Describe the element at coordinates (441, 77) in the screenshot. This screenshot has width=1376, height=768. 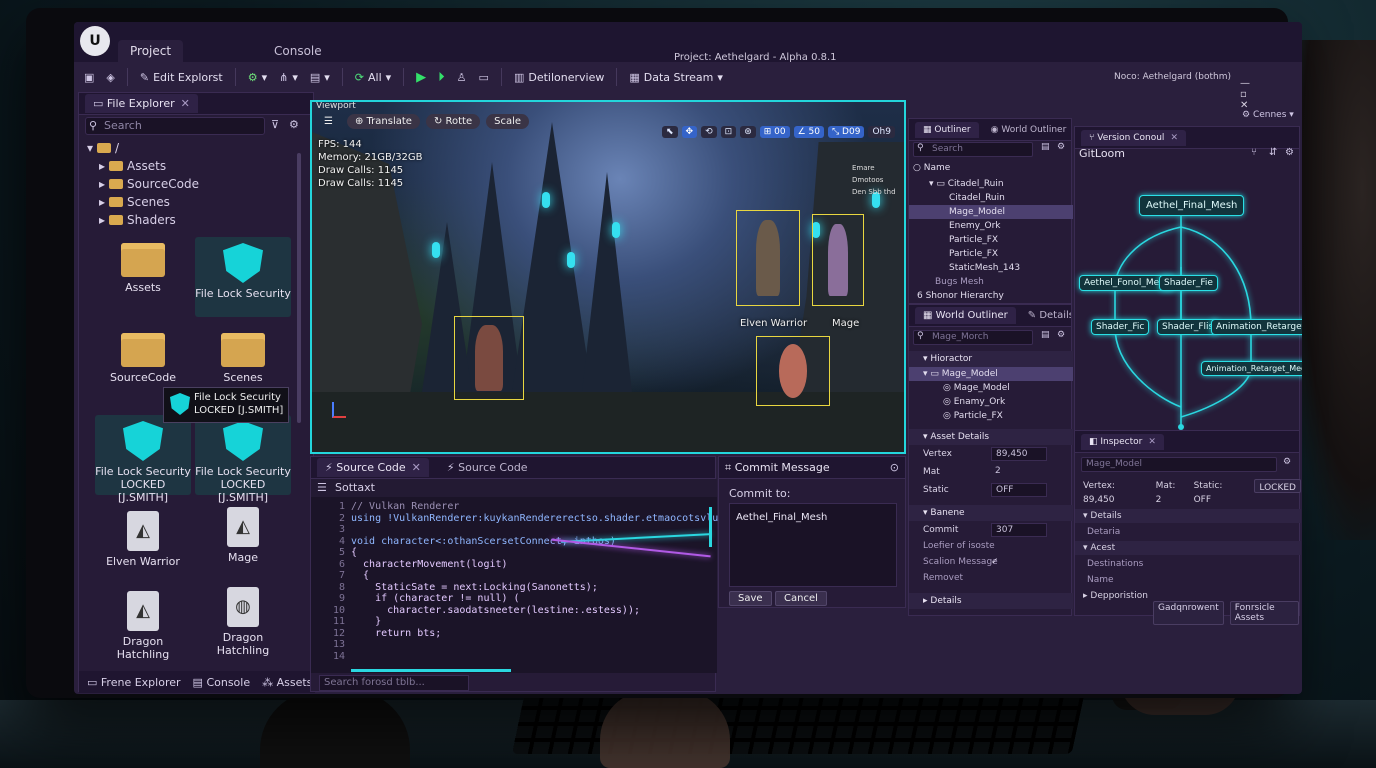
I see `play-forward-icon: ⏵` at that location.